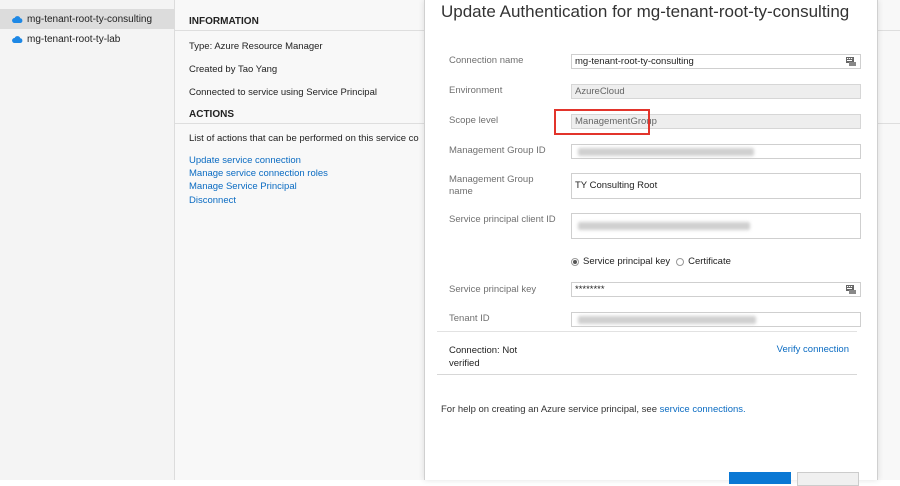 This screenshot has height=486, width=900. I want to click on scope-level-highlight-box, so click(602, 122).